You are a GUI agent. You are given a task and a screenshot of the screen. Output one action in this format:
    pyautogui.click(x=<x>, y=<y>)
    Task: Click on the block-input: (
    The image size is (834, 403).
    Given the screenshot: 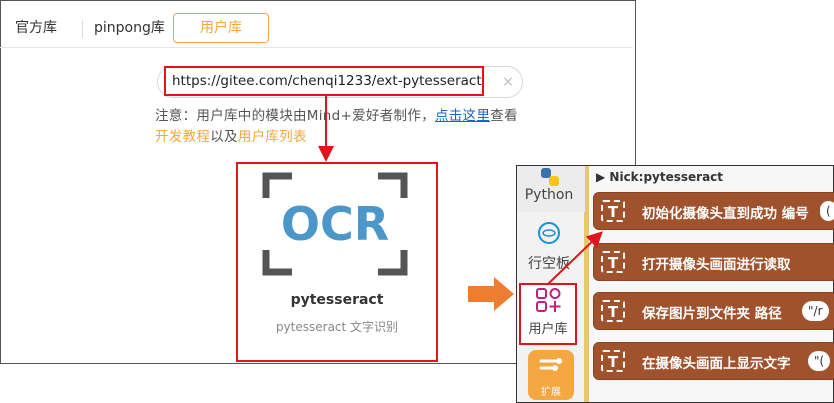 What is the action you would take?
    pyautogui.click(x=827, y=211)
    